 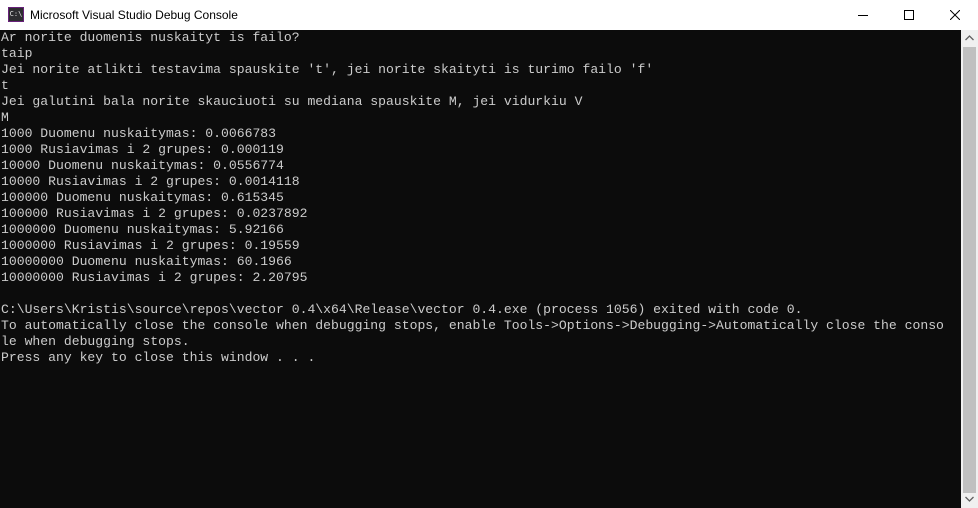 I want to click on console-line: le when debugging stops., so click(x=95, y=341).